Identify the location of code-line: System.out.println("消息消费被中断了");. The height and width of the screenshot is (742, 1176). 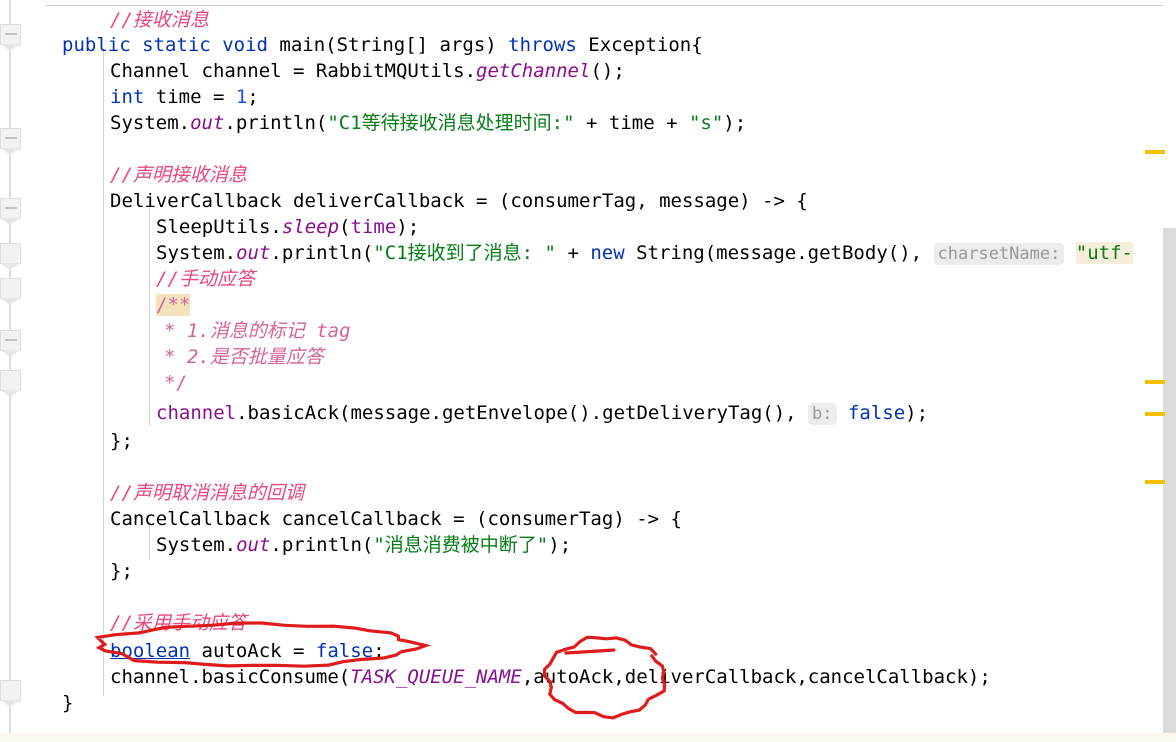
(363, 546).